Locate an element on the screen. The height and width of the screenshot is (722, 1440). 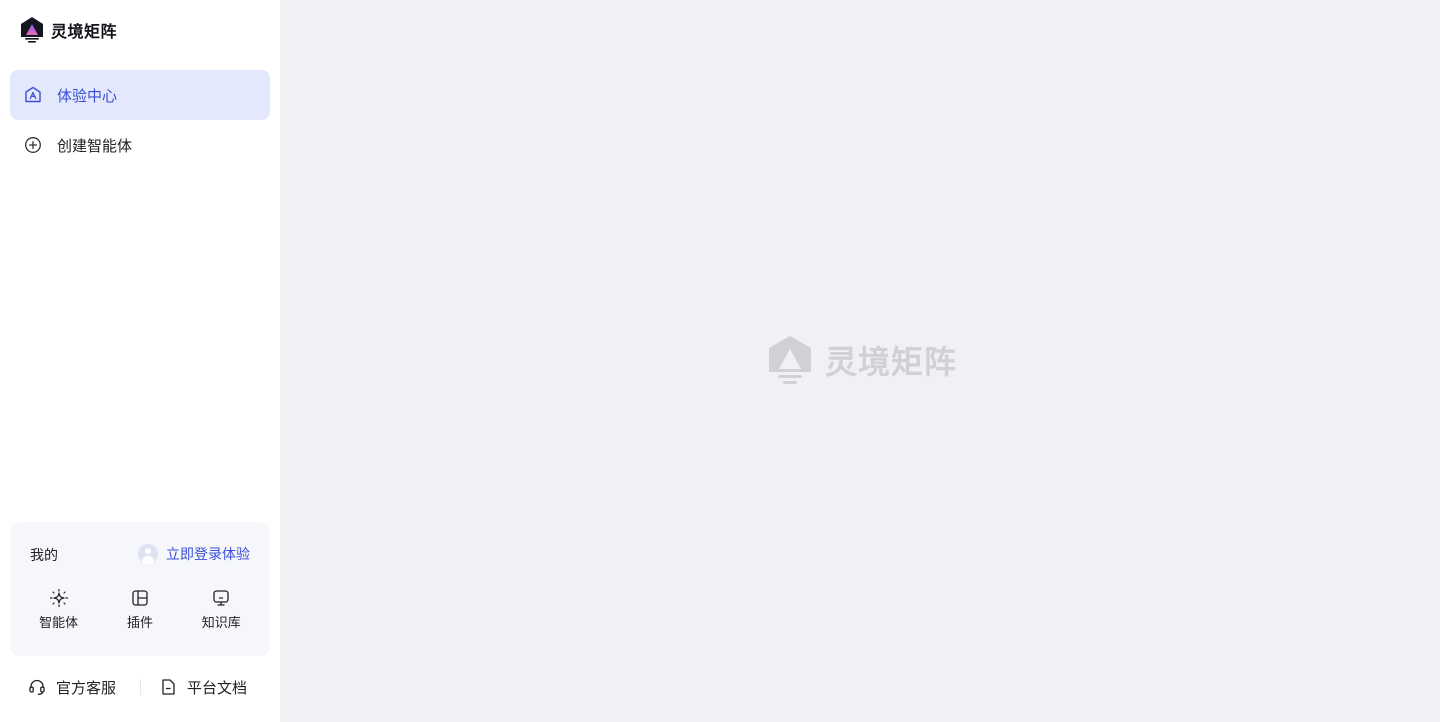
nav-item-label: 创建智能体 is located at coordinates (95, 145).